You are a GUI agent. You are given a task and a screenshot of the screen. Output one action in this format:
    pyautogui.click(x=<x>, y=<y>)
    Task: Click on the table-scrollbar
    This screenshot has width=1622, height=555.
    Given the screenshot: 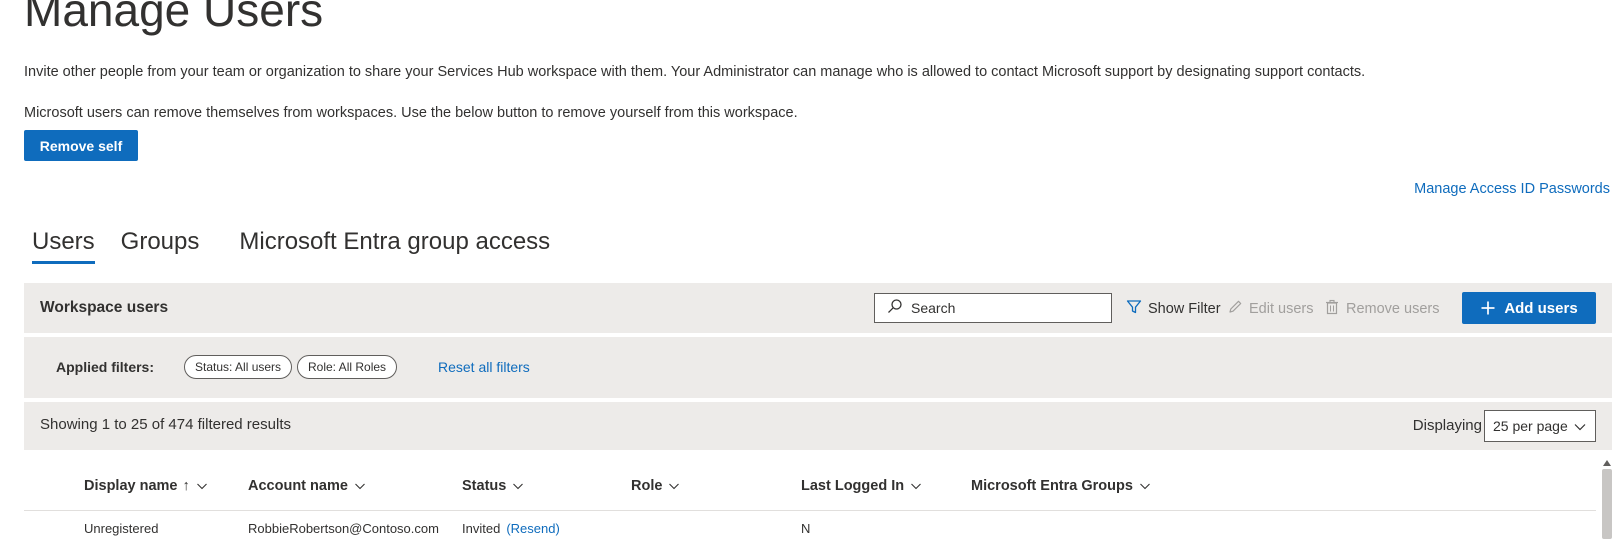 What is the action you would take?
    pyautogui.click(x=1607, y=497)
    